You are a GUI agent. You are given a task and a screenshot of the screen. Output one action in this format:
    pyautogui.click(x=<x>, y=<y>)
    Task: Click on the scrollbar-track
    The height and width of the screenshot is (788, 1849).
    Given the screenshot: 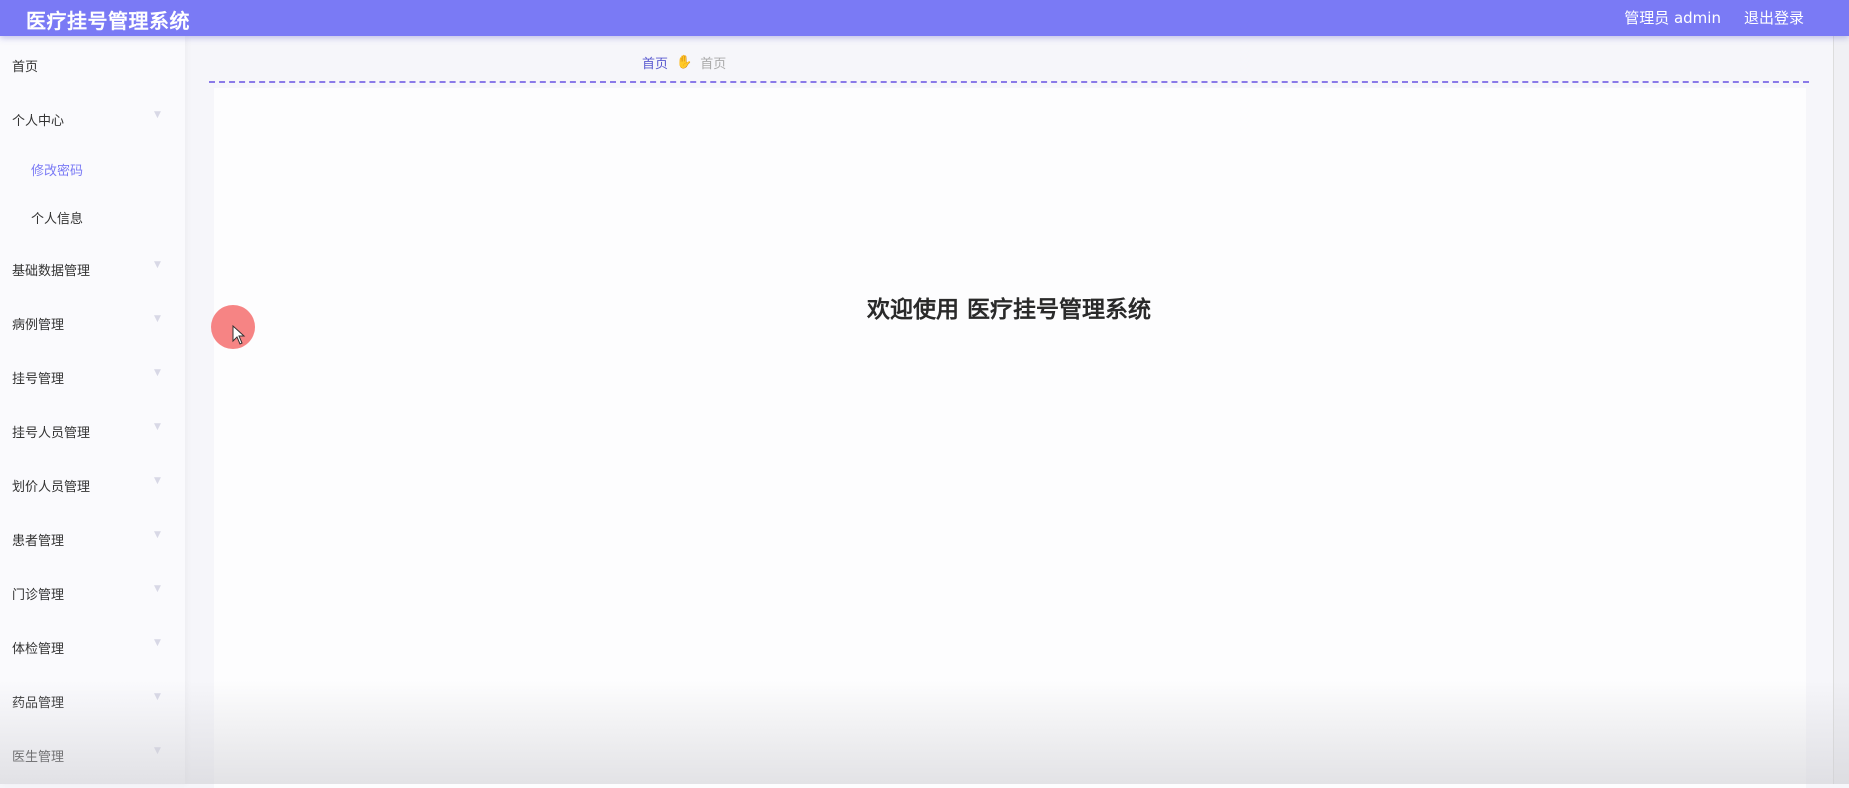 What is the action you would take?
    pyautogui.click(x=1841, y=410)
    